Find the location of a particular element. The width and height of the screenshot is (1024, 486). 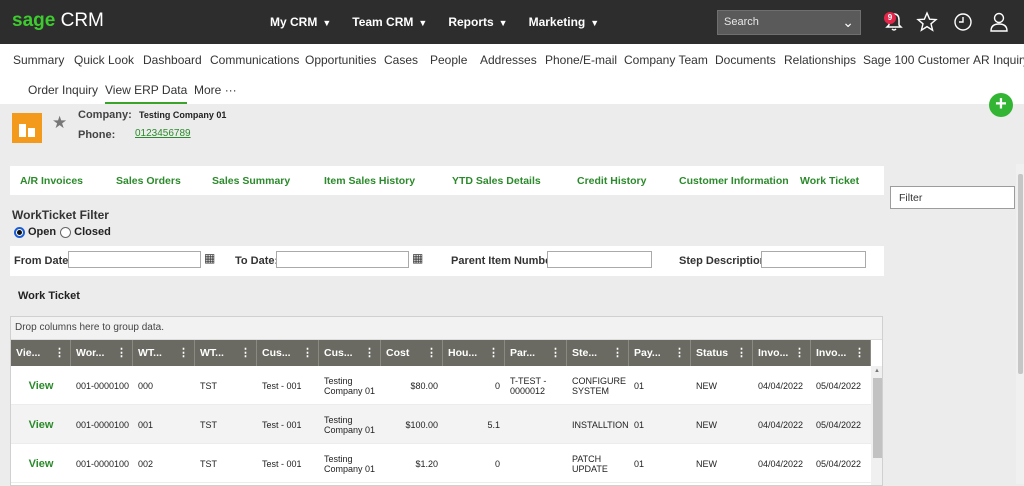

search-input: Search ⌄ is located at coordinates (789, 22).